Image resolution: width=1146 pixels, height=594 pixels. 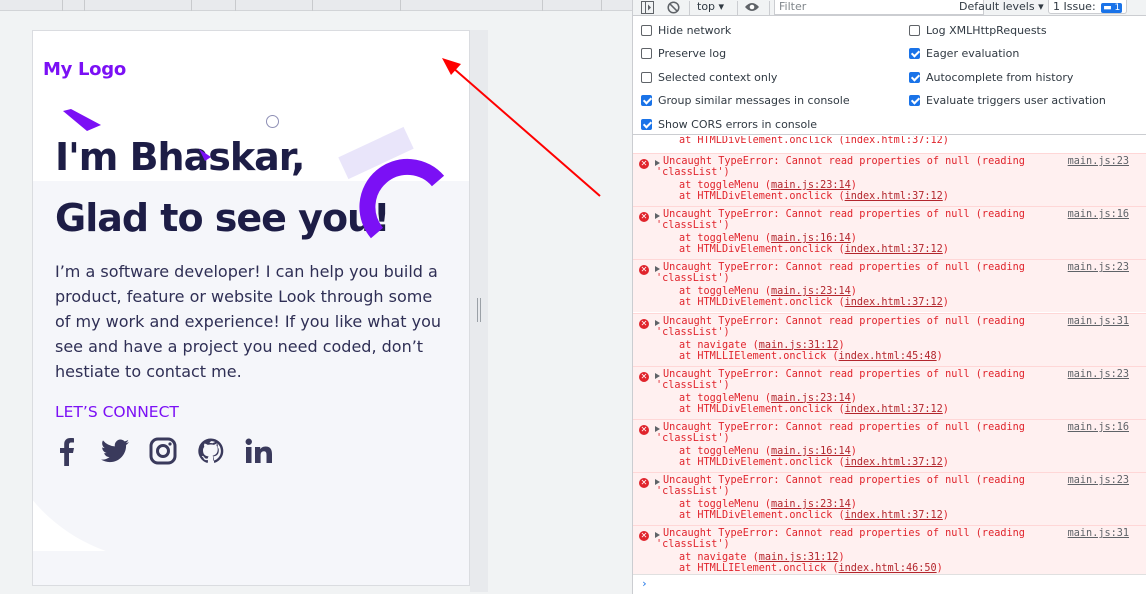 What do you see at coordinates (752, 8) in the screenshot?
I see `live-expression-eye-icon` at bounding box center [752, 8].